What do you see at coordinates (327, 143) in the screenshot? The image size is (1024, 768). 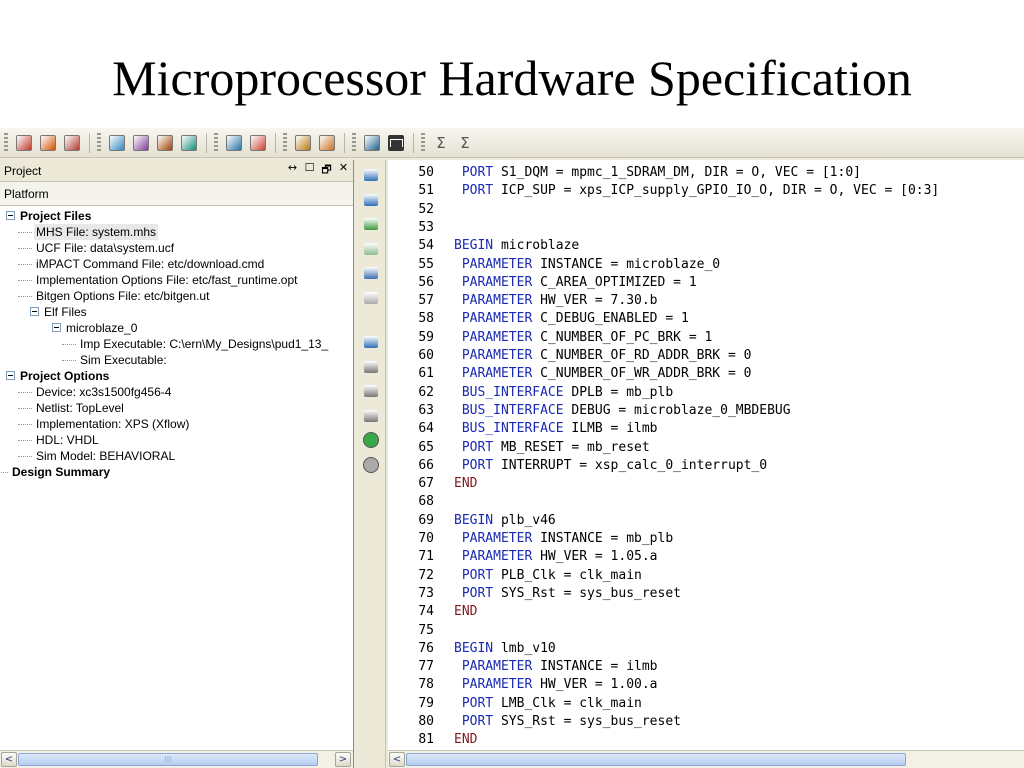 I see `package-2-button` at bounding box center [327, 143].